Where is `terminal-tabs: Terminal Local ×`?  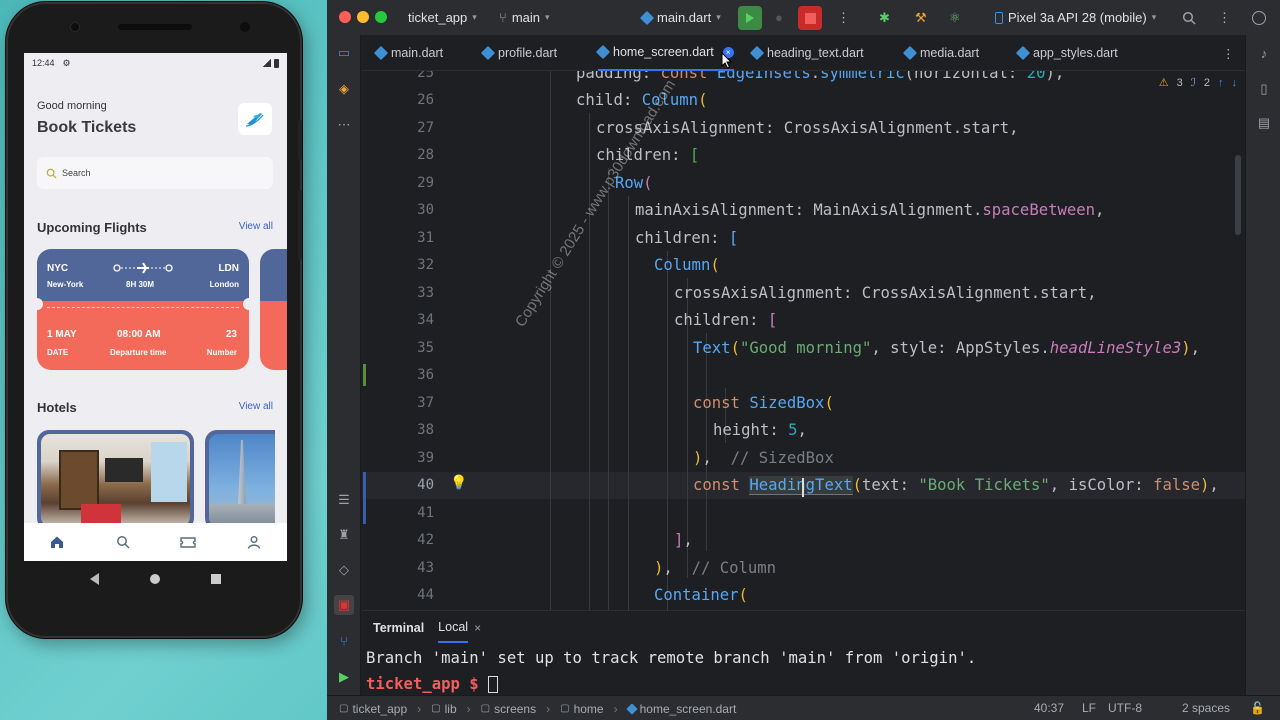 terminal-tabs: Terminal Local × is located at coordinates (803, 628).